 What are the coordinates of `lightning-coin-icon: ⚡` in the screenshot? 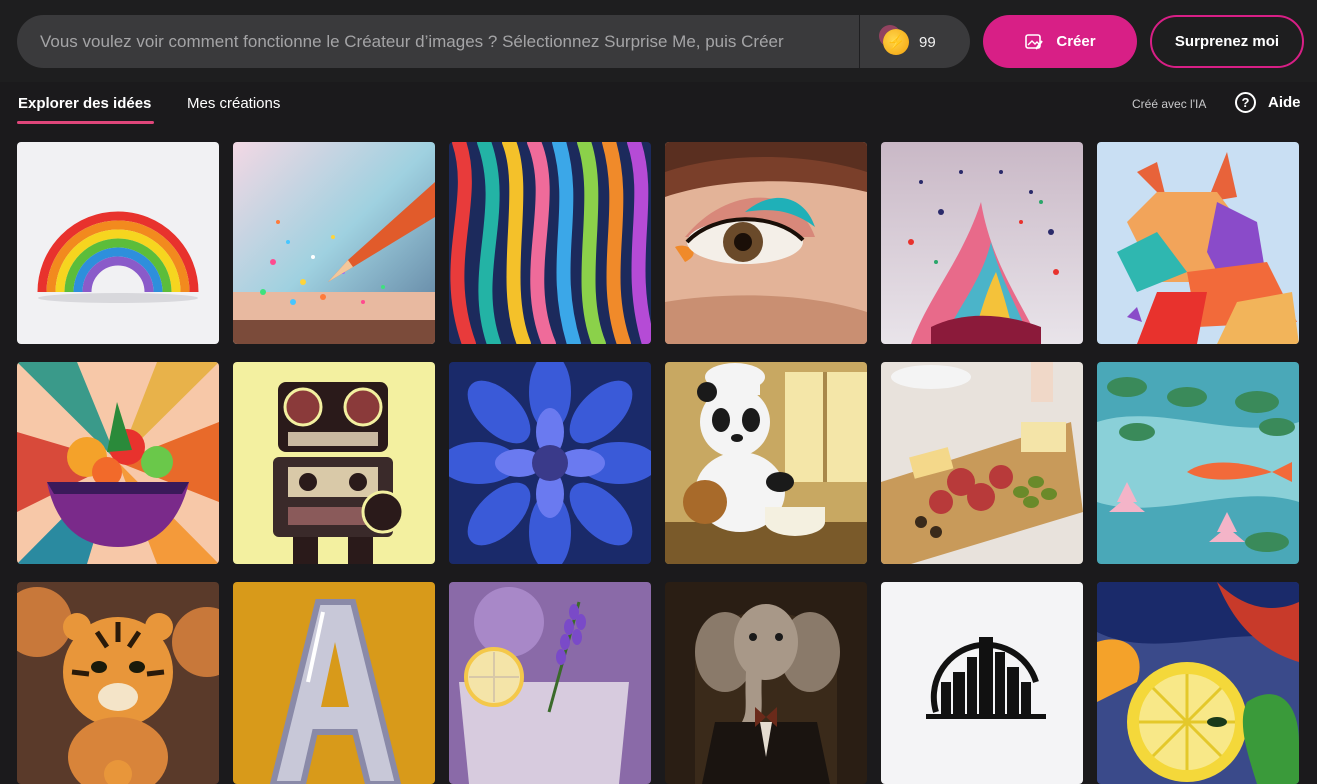 It's located at (896, 42).